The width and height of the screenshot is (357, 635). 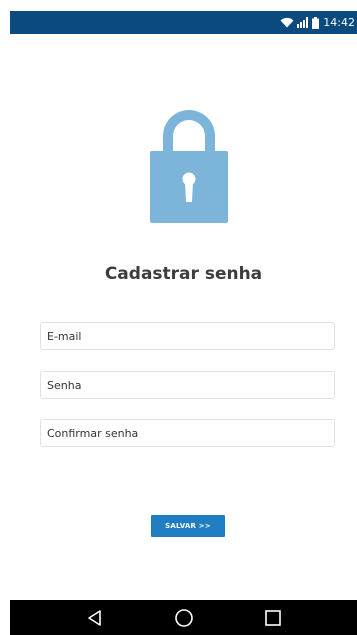 What do you see at coordinates (339, 22) in the screenshot?
I see `status-time: 14:42` at bounding box center [339, 22].